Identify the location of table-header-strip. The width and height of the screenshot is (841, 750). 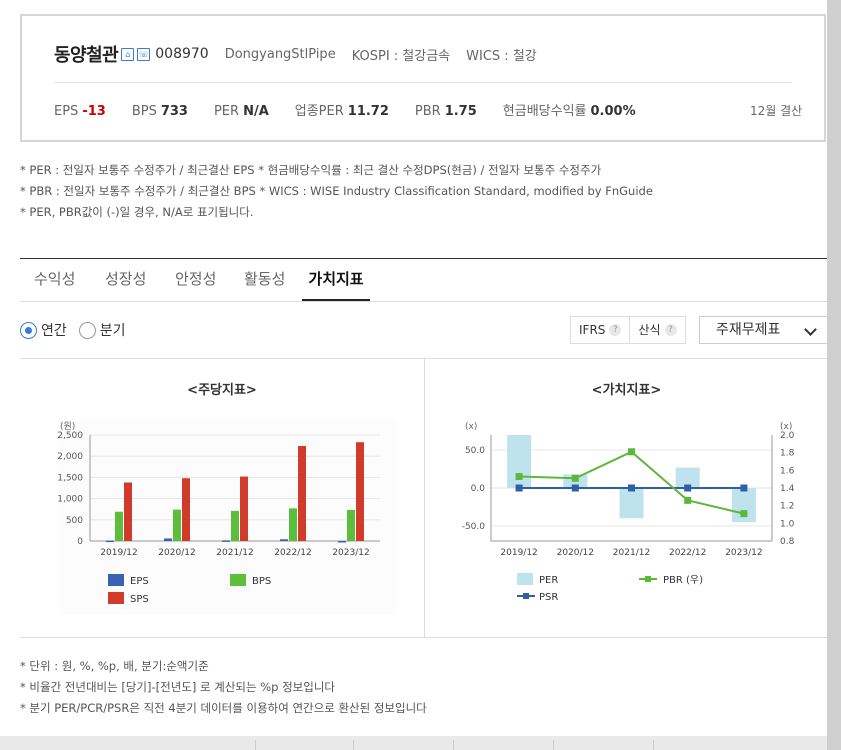
(413, 743).